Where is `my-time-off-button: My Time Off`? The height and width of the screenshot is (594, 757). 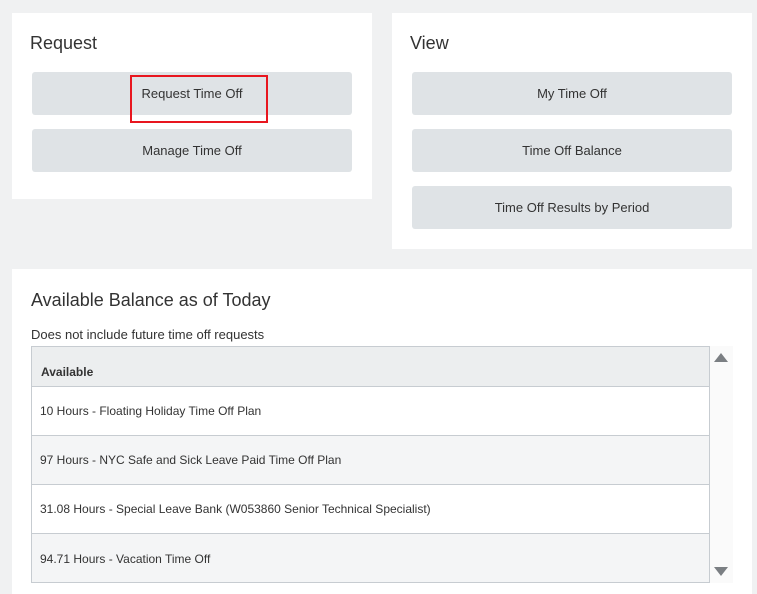 my-time-off-button: My Time Off is located at coordinates (572, 93).